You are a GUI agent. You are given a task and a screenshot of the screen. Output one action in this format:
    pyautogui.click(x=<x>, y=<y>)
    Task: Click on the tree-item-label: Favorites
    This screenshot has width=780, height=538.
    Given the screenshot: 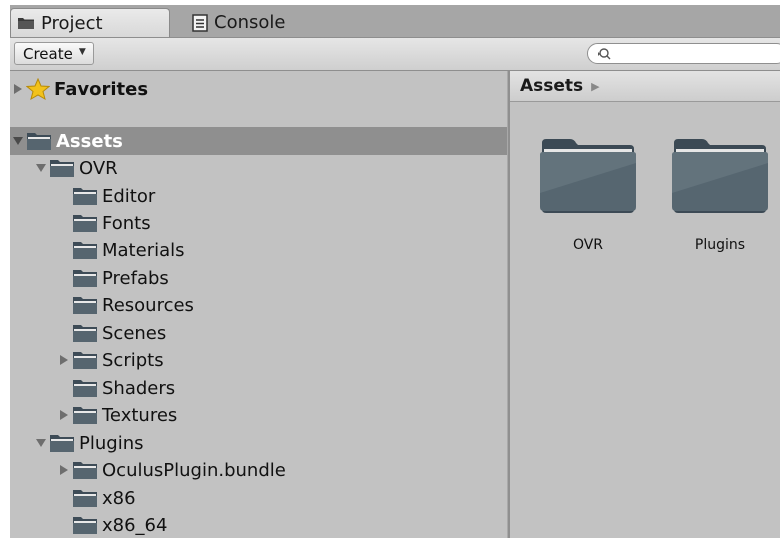 What is the action you would take?
    pyautogui.click(x=101, y=89)
    